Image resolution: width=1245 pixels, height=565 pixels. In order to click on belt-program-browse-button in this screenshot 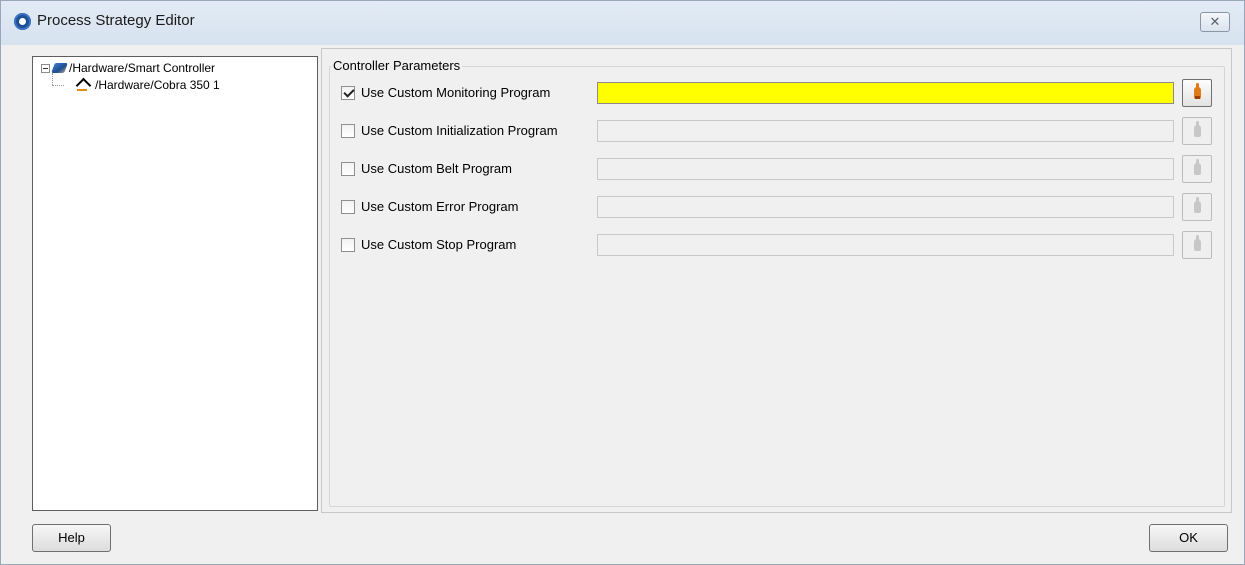, I will do `click(1197, 169)`.